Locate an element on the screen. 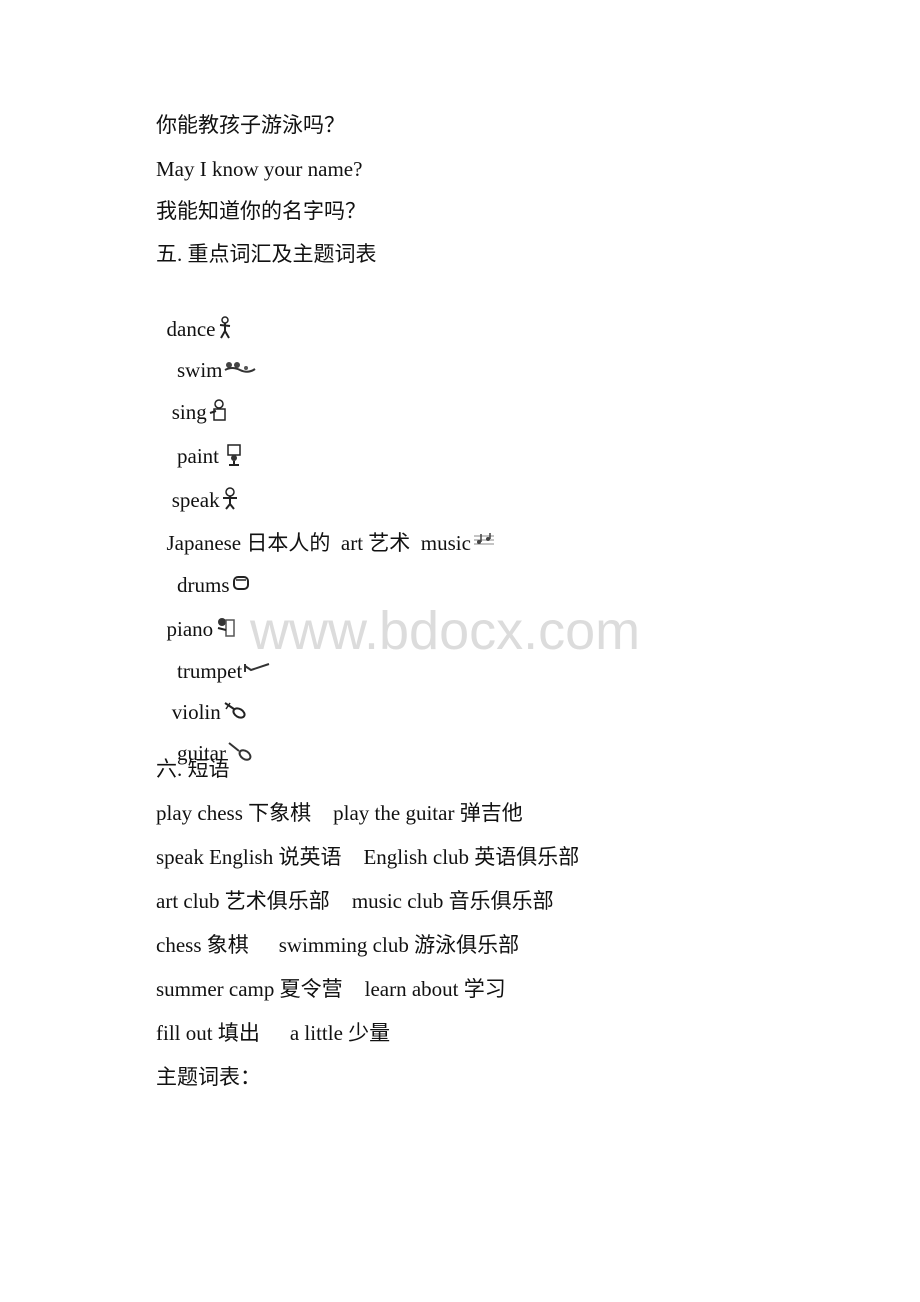 This screenshot has width=920, height=1302. sentence-3: 我能知道你的名字吗？ is located at coordinates (261, 211).